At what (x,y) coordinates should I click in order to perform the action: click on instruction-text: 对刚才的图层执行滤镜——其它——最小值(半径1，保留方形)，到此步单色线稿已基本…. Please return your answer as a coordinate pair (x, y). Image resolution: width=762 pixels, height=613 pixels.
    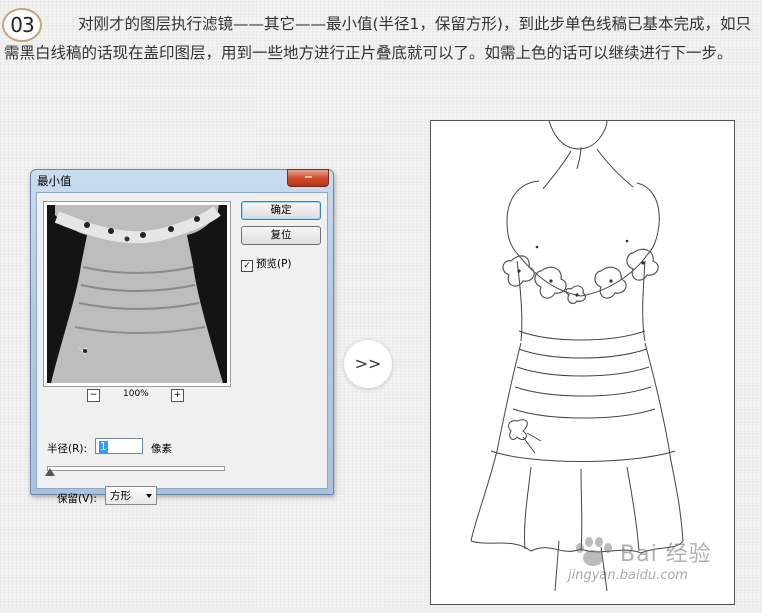
    Looking at the image, I should click on (377, 38).